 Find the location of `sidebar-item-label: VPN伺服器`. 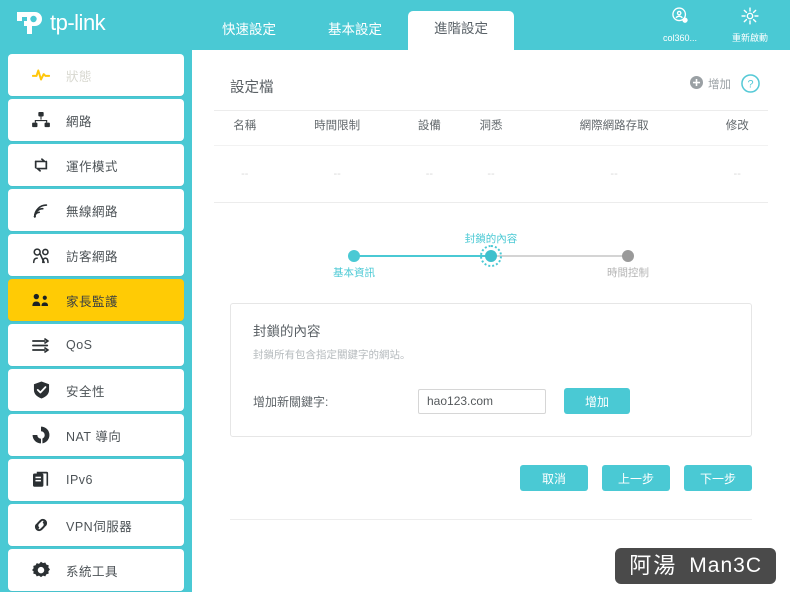

sidebar-item-label: VPN伺服器 is located at coordinates (99, 526).